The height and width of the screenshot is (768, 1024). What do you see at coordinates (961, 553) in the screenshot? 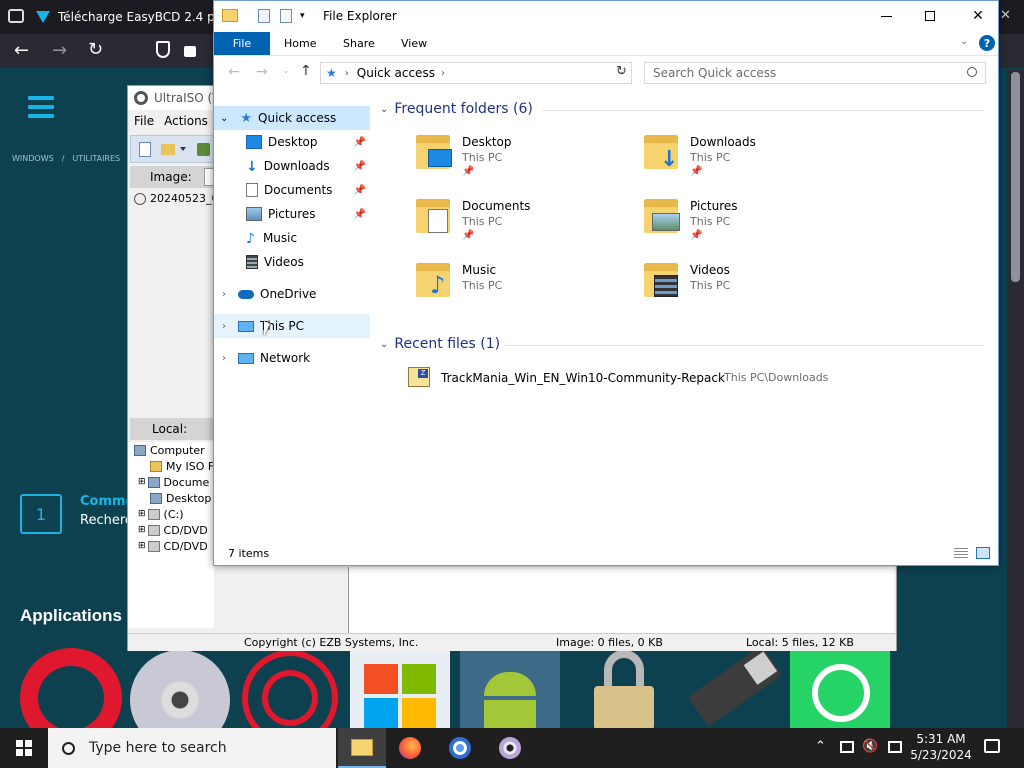
I see `details-view-icon` at bounding box center [961, 553].